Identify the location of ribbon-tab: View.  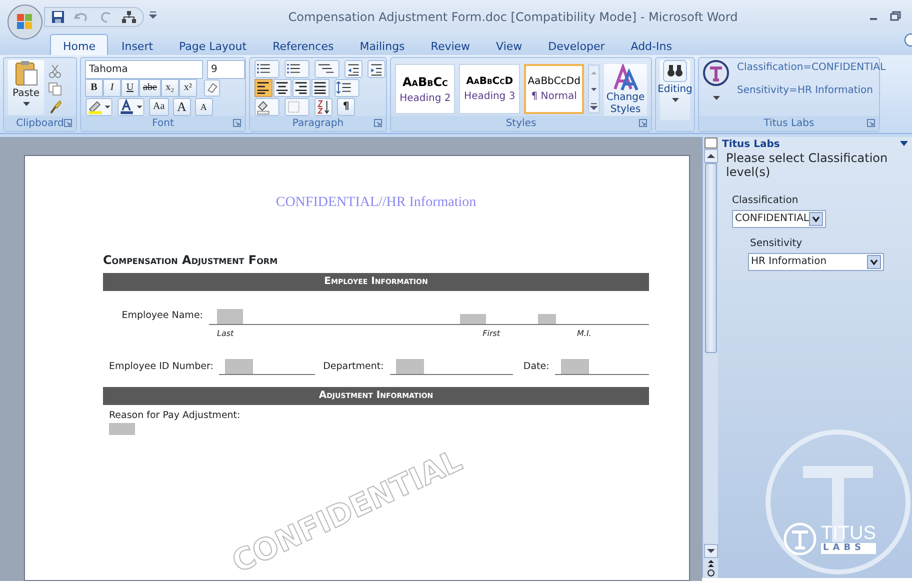
(509, 44).